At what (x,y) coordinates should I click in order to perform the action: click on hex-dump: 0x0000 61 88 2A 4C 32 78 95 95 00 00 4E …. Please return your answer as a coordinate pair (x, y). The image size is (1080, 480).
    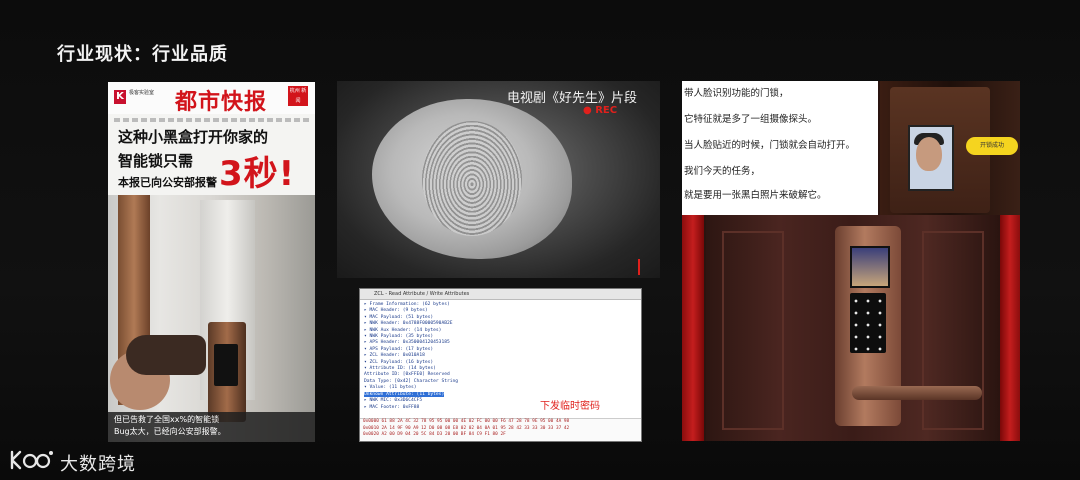
    Looking at the image, I should click on (500, 429).